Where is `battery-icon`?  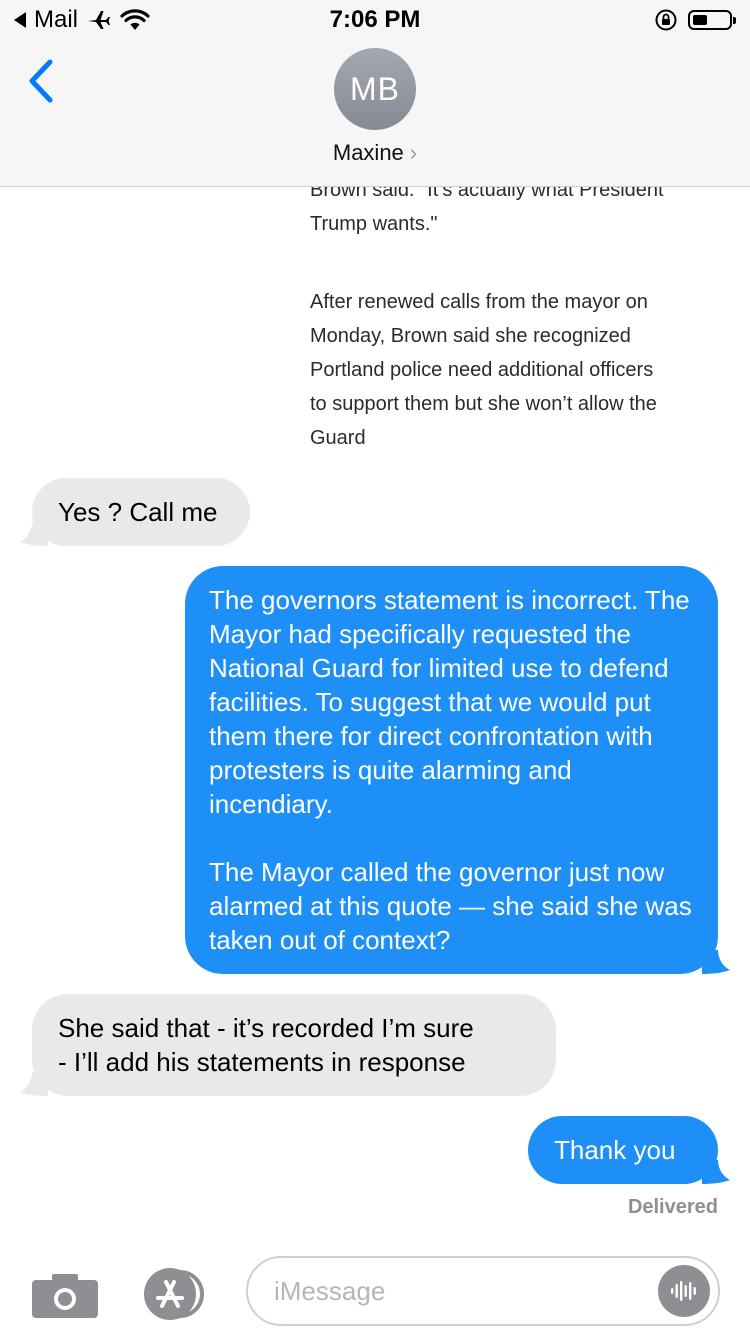
battery-icon is located at coordinates (712, 20).